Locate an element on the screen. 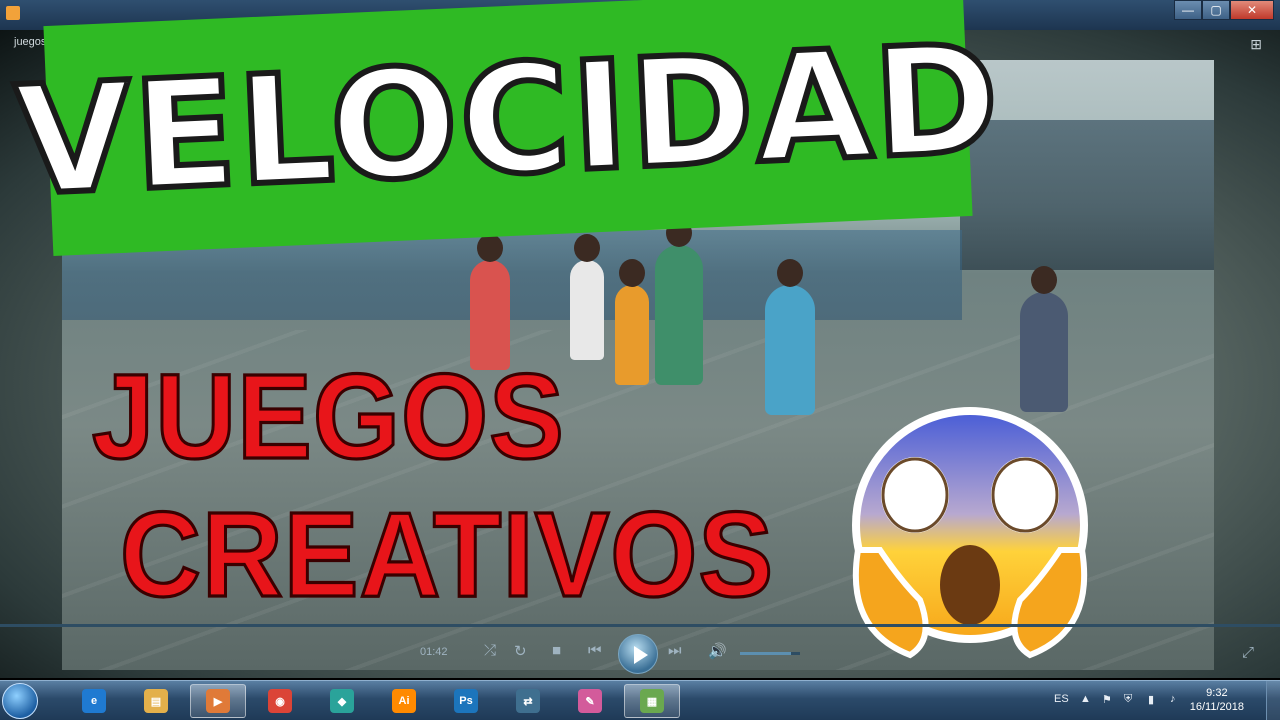 This screenshot has width=1280, height=720. taskbar-app-media-player: ▶ is located at coordinates (218, 701).